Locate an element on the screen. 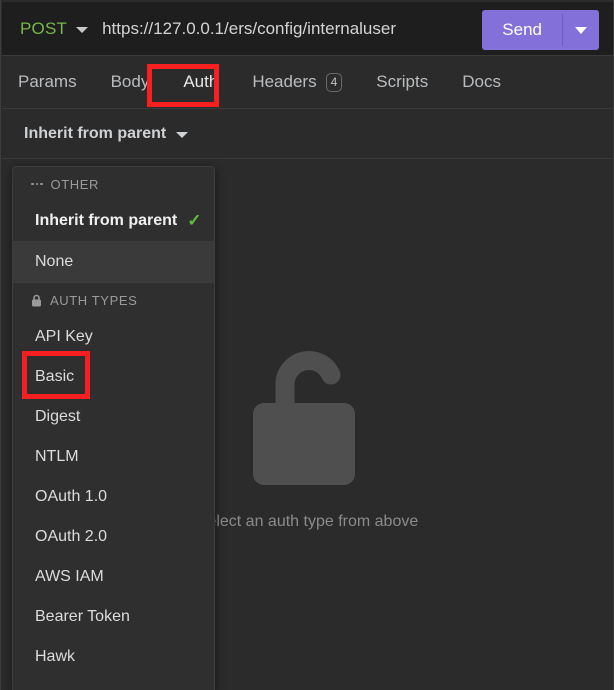  menu-section-header-auth-types: AUTH TYPES is located at coordinates (113, 300).